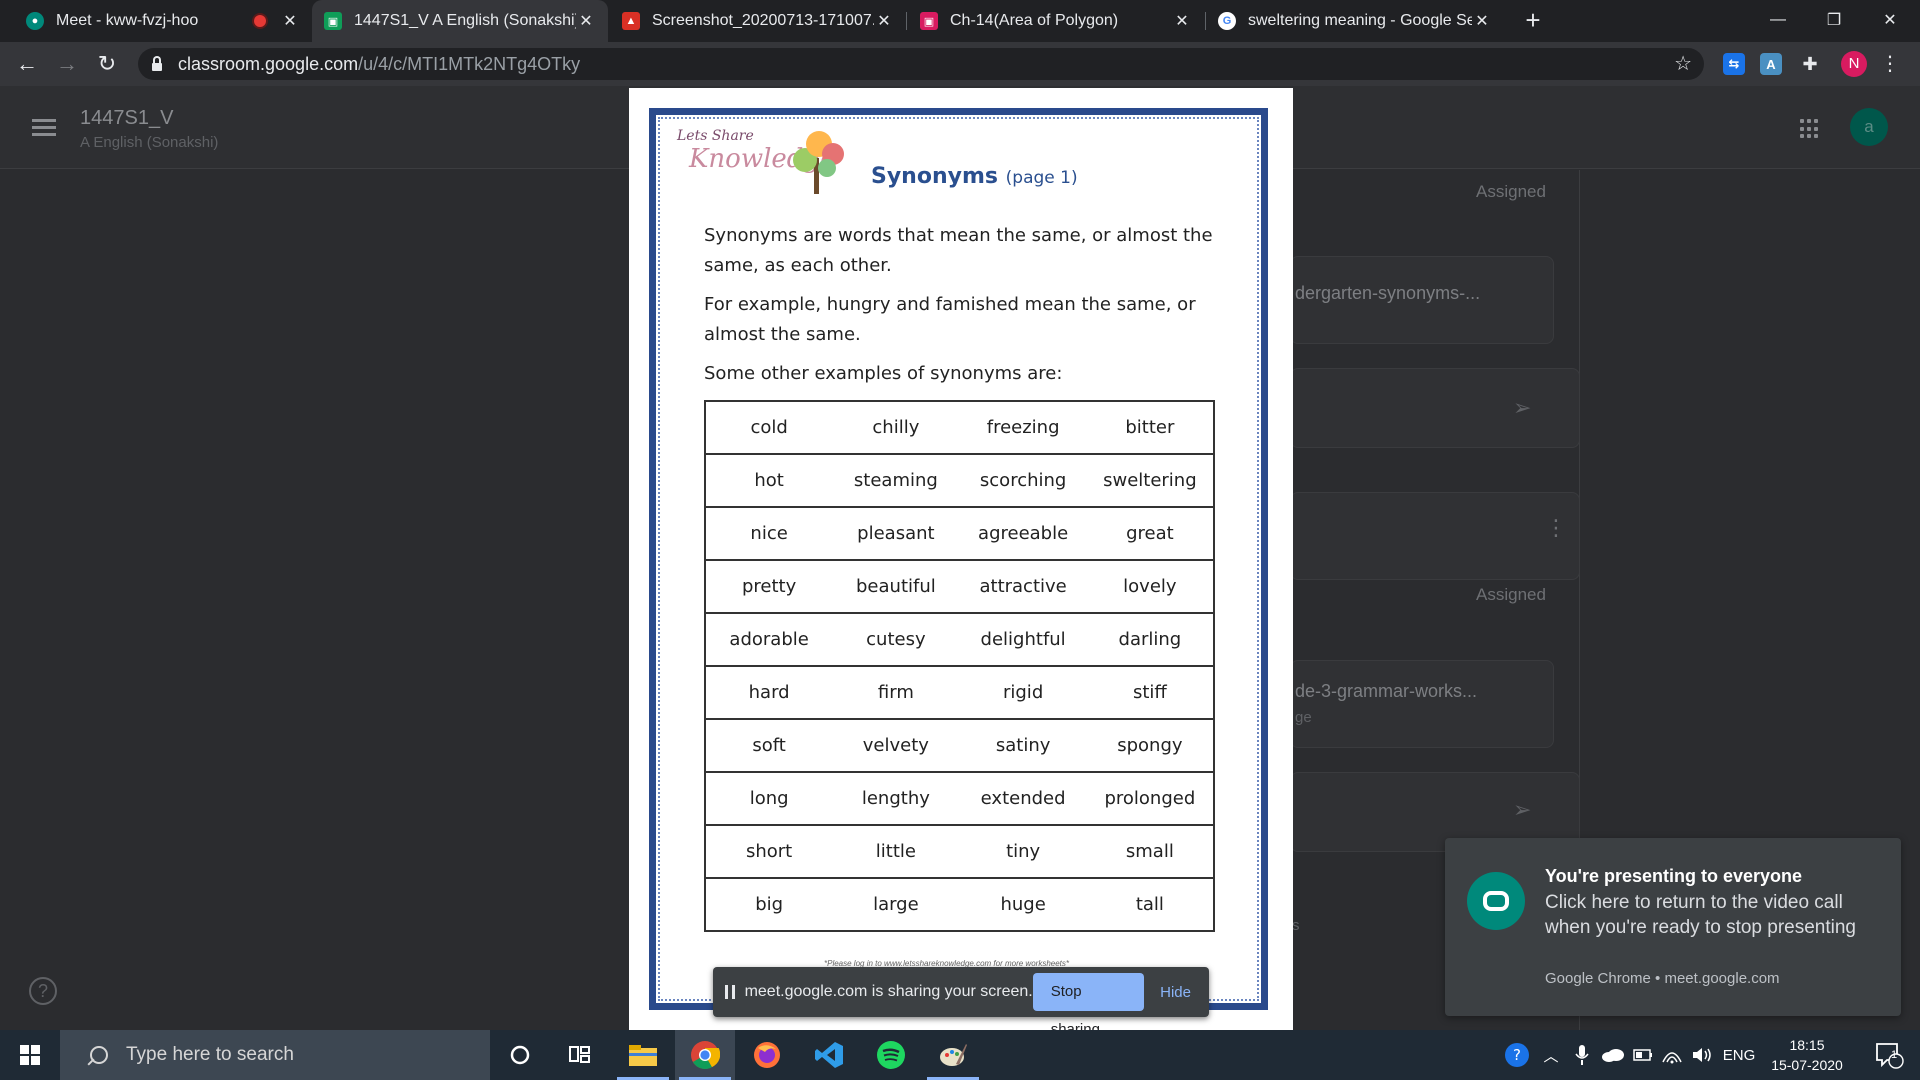 The image size is (1920, 1080). Describe the element at coordinates (1613, 1055) in the screenshot. I see `onedrive-icon` at that location.